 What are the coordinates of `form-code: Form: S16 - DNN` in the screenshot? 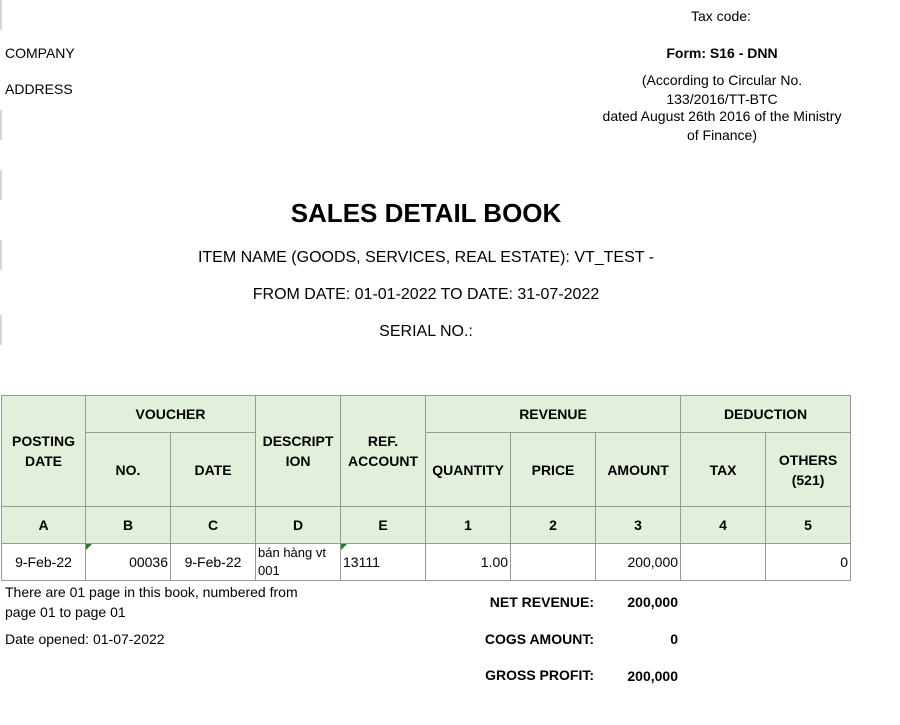 It's located at (722, 53).